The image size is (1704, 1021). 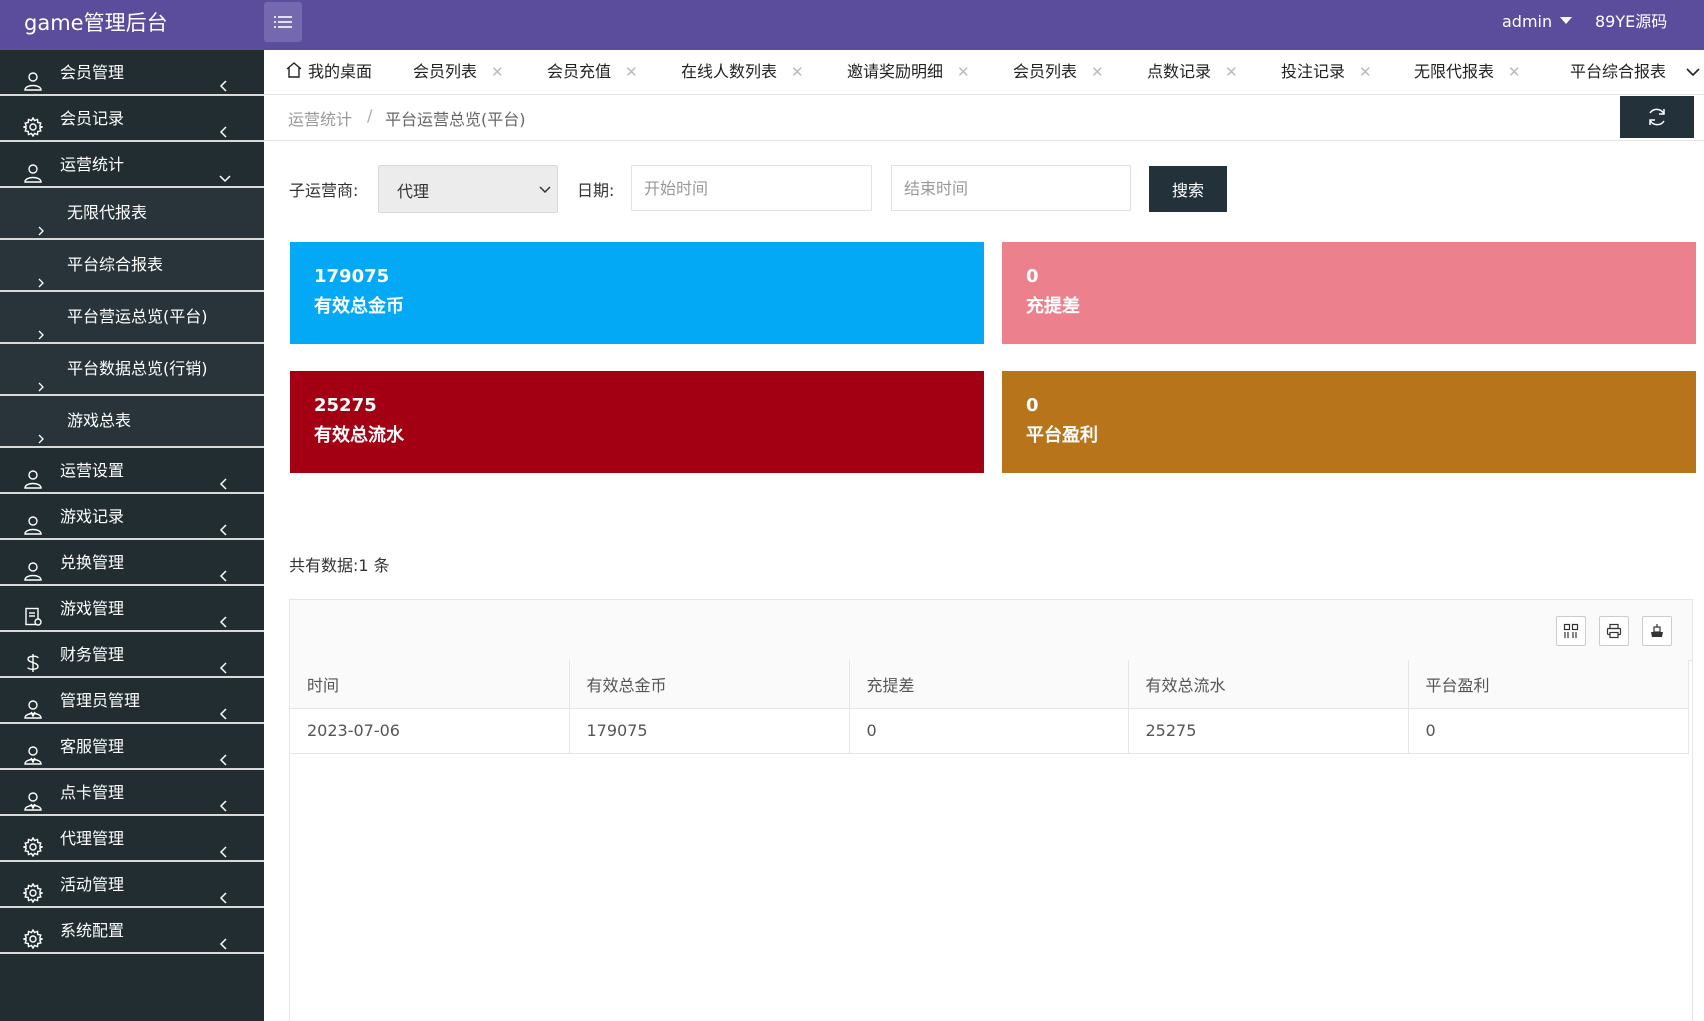 I want to click on sidebar-item: 系统配置, so click(x=132, y=931).